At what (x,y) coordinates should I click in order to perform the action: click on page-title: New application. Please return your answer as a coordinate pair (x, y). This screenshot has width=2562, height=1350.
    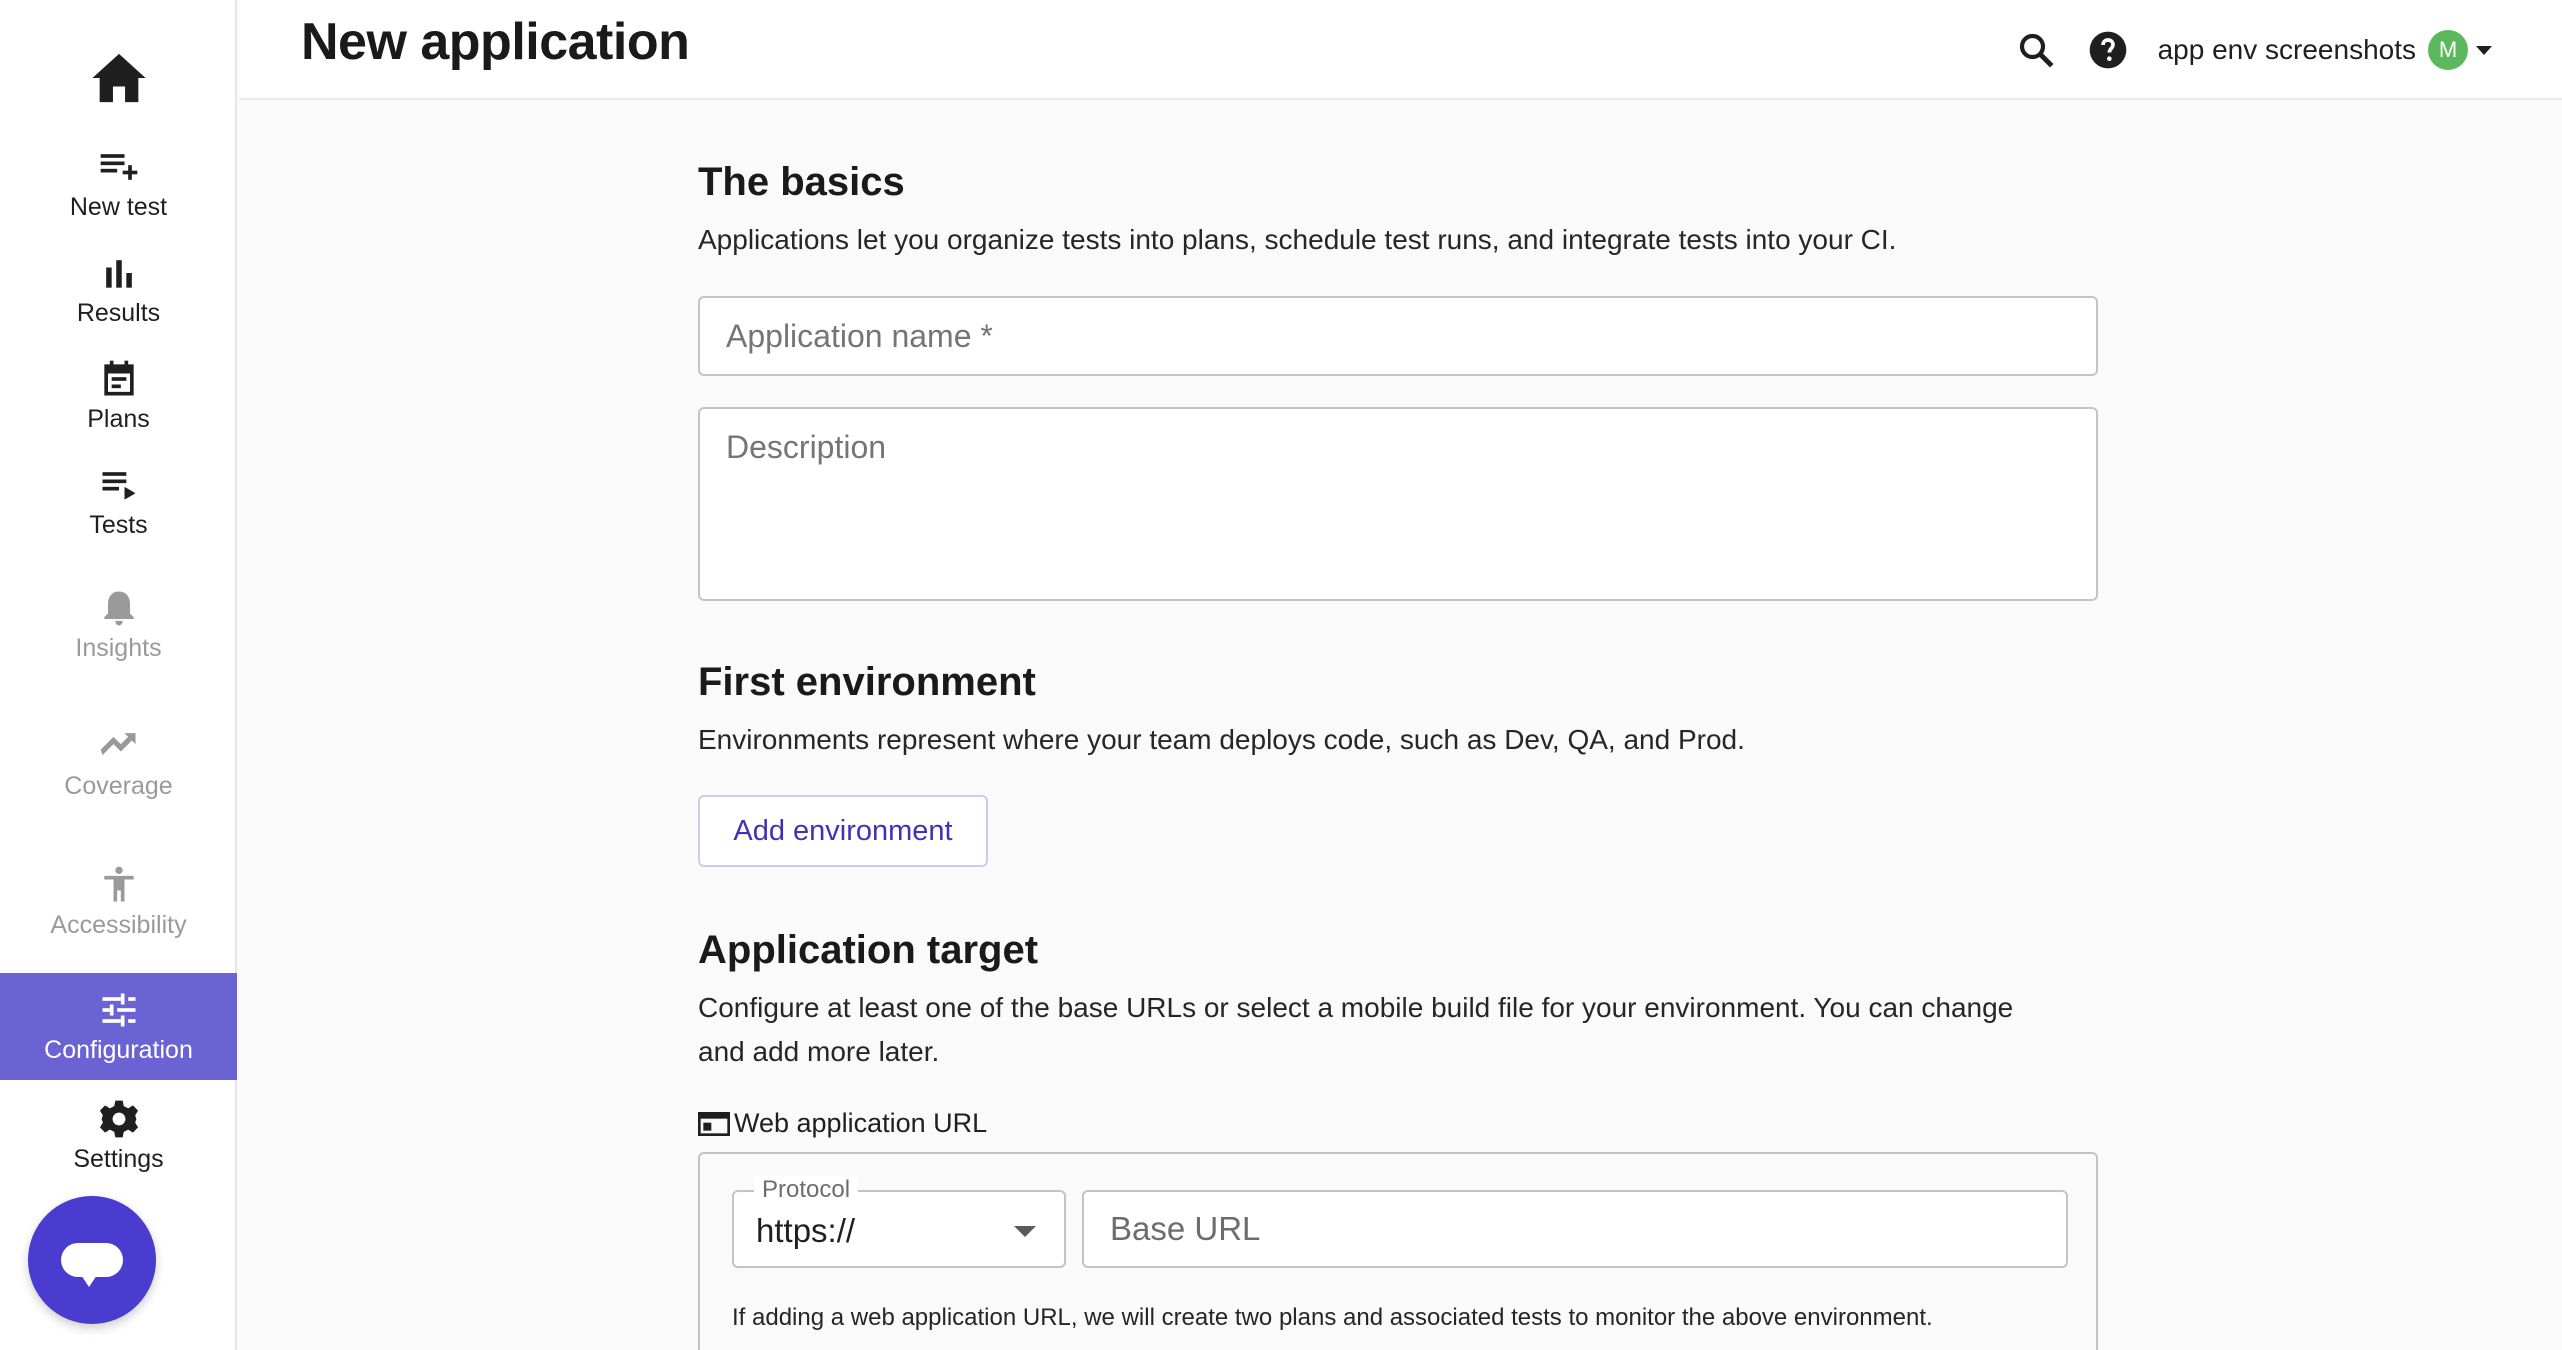
    Looking at the image, I should click on (495, 42).